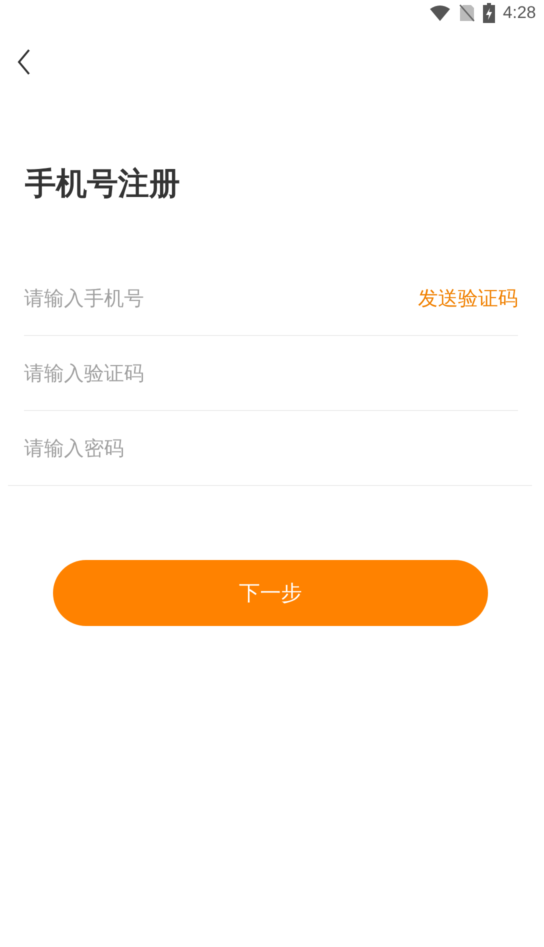  Describe the element at coordinates (271, 448) in the screenshot. I see `input-field: 请输入密码` at that location.